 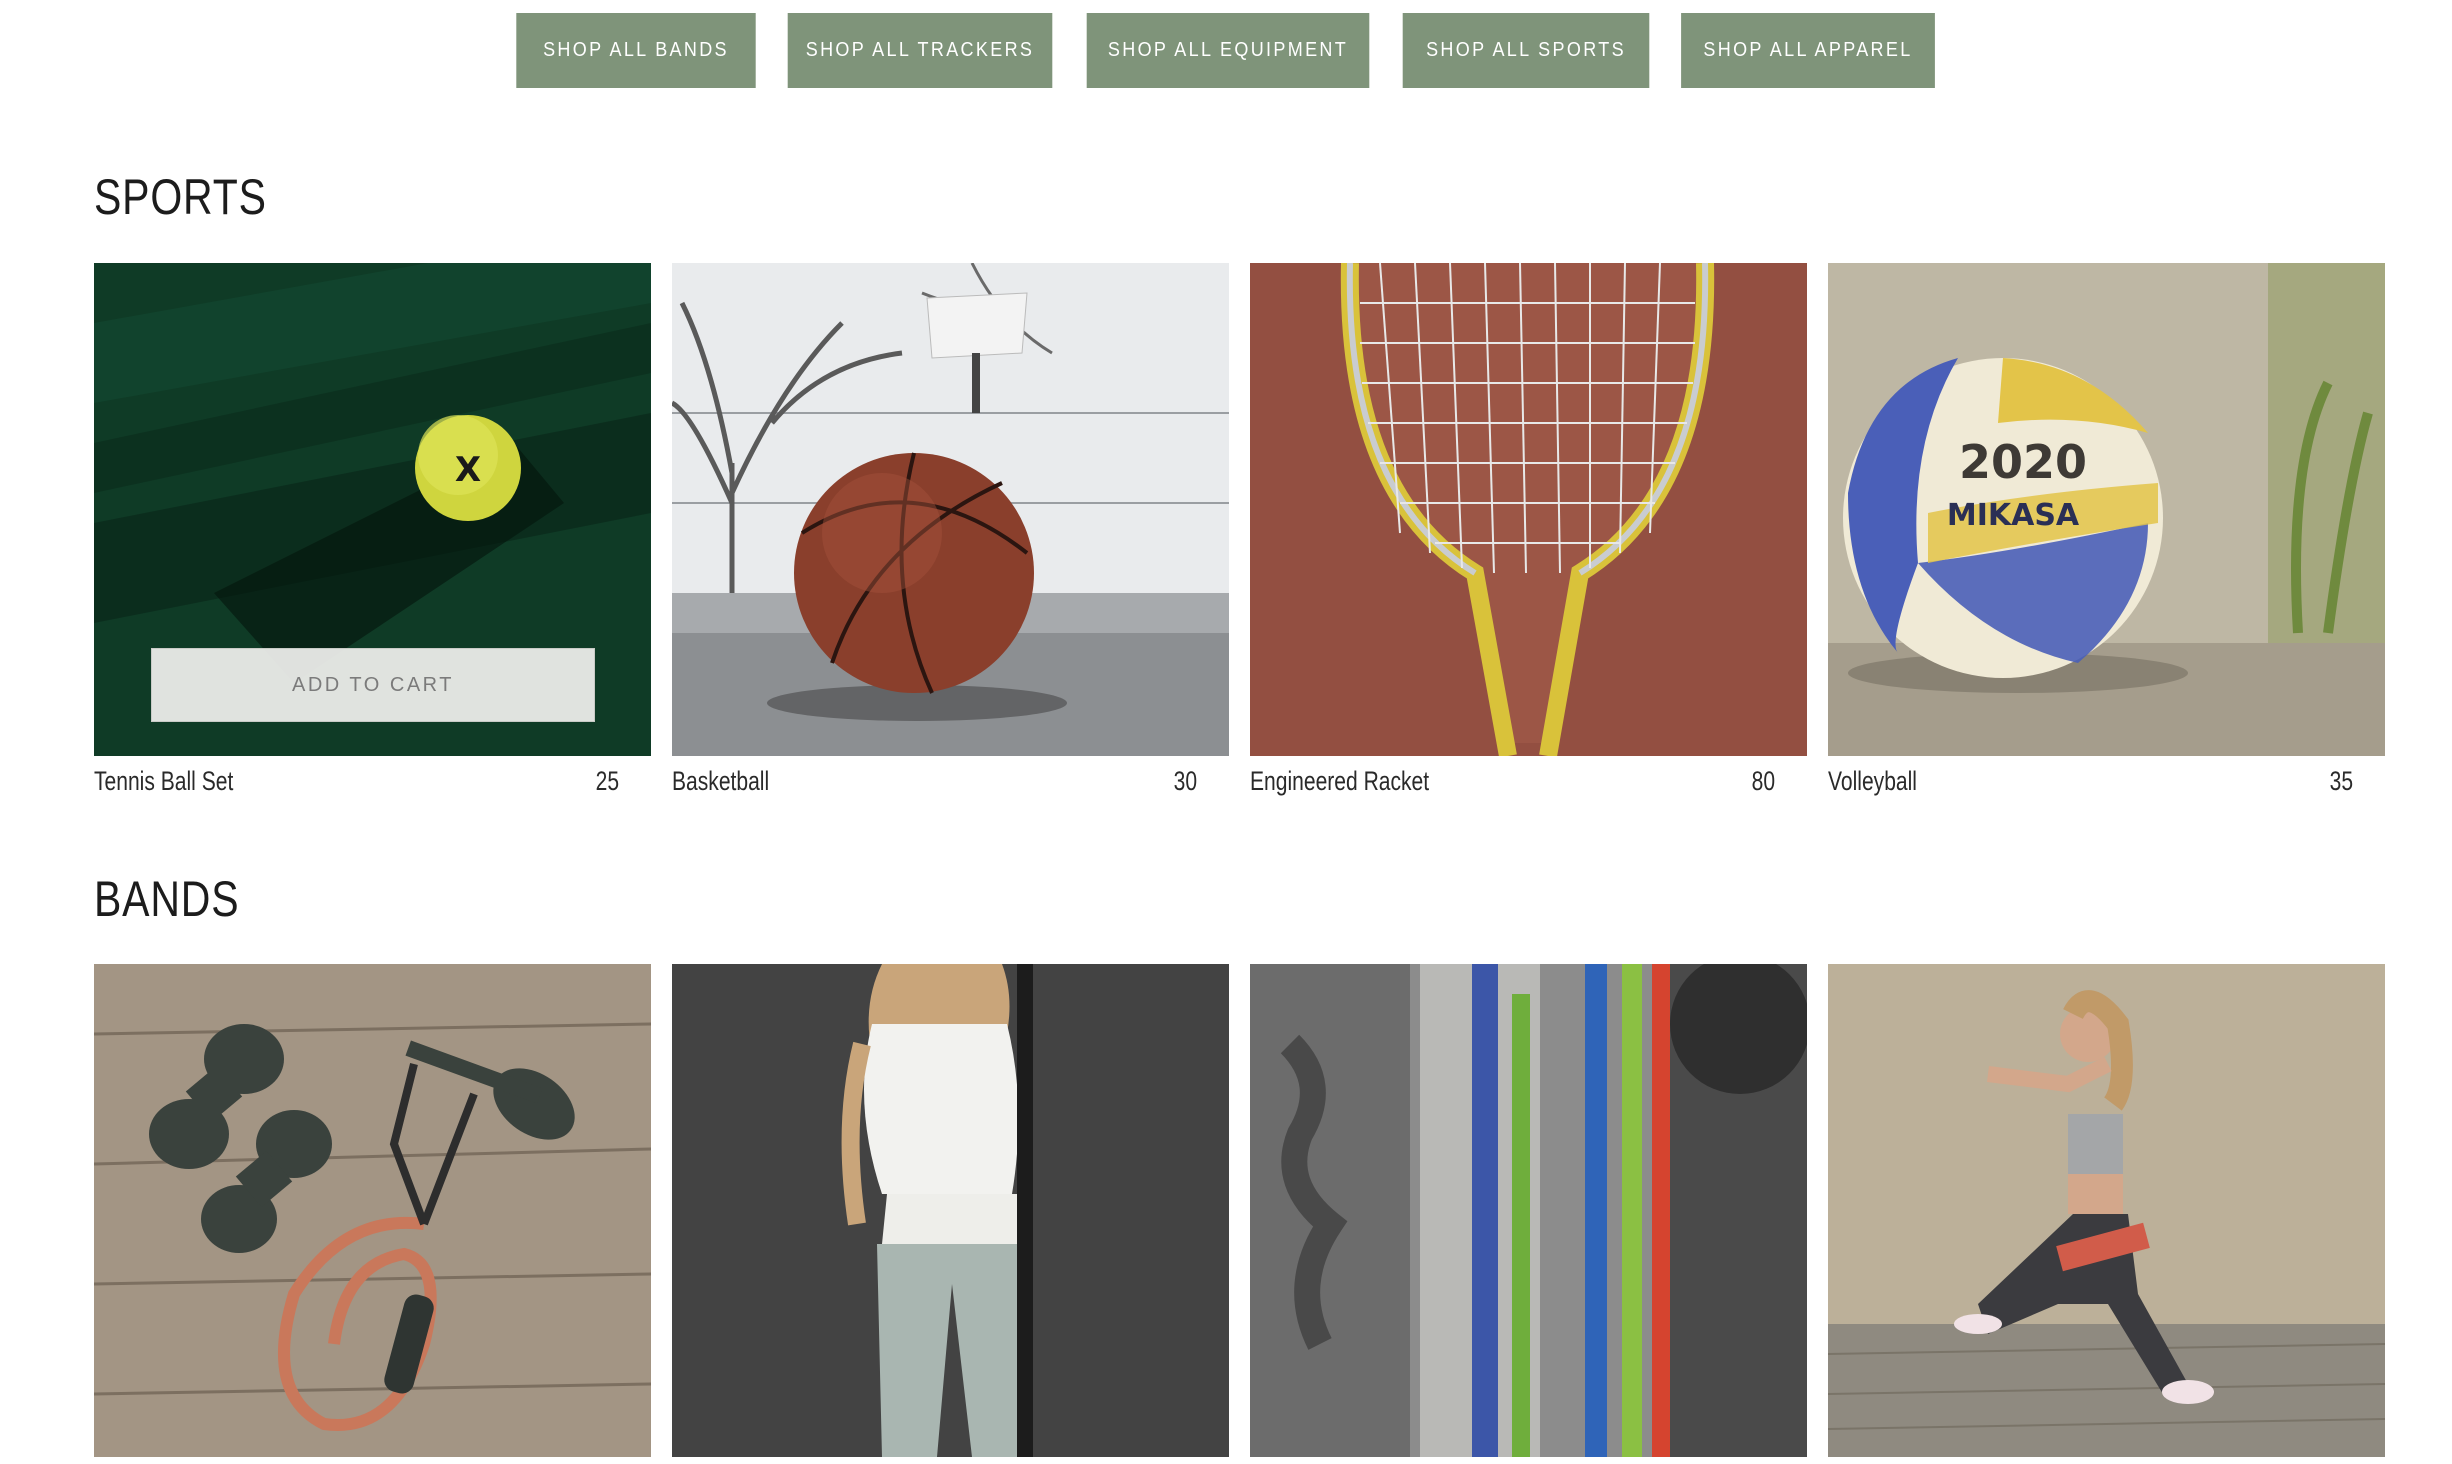 What do you see at coordinates (2106, 509) in the screenshot?
I see `volleyball-photo: 2020 MIKASA` at bounding box center [2106, 509].